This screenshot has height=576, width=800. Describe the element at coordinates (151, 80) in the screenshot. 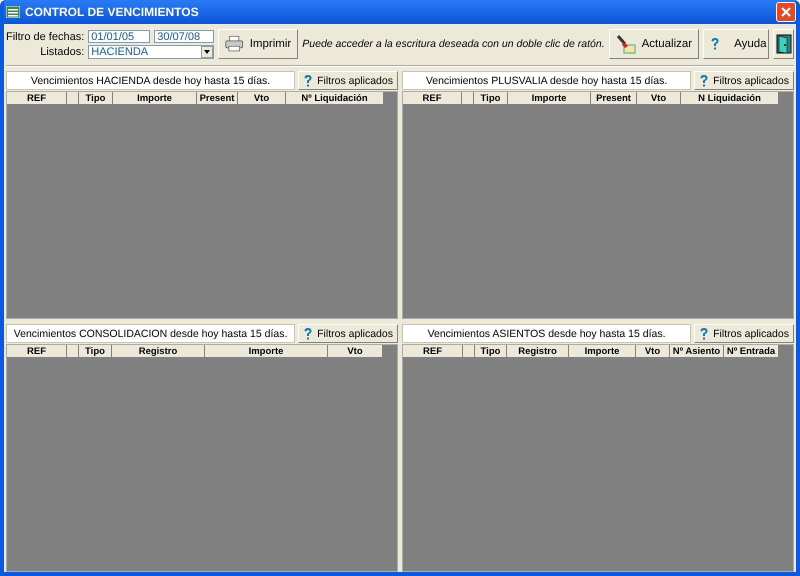

I see `panel-title: Vencimientos HACIENDA desde hoy hasta 15 días.` at that location.